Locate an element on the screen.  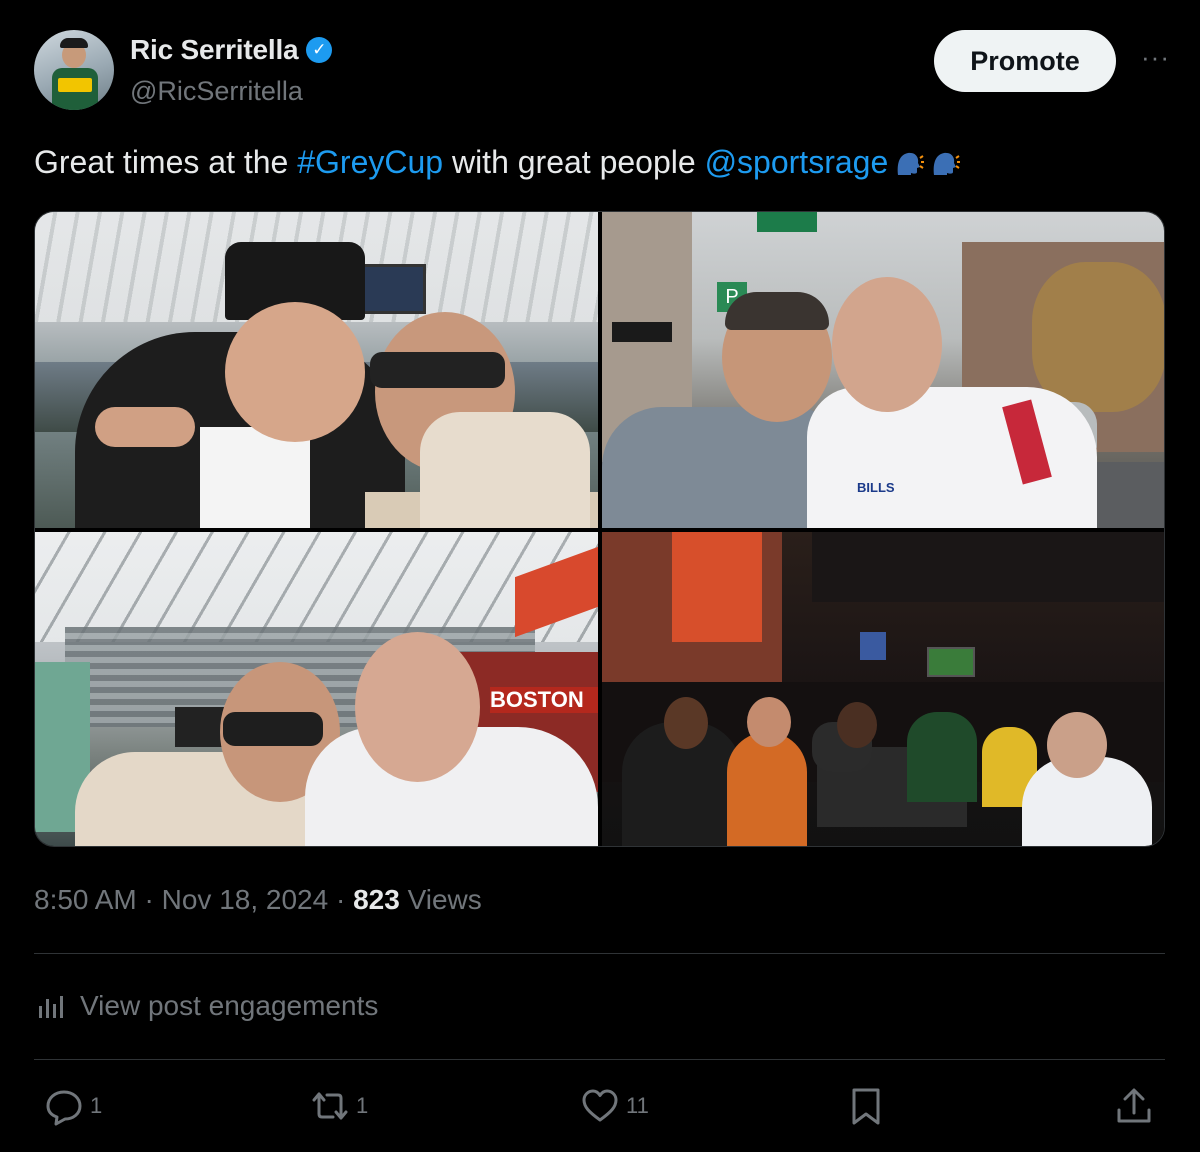
tweet-text-part: Great times at the is located at coordinates (166, 162).